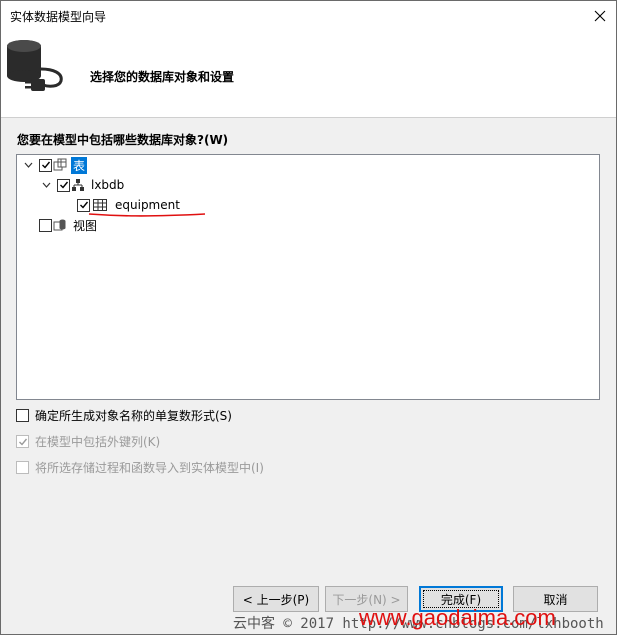 The width and height of the screenshot is (617, 635). I want to click on database-plug-icon, so click(35, 65).